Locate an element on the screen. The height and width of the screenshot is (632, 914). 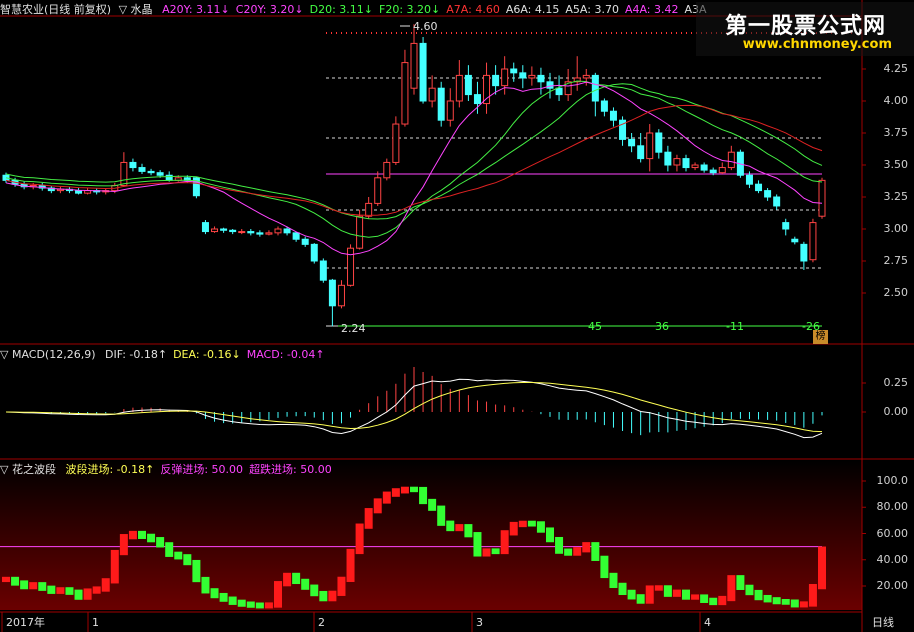
count-label-2: 36 is located at coordinates (662, 326).